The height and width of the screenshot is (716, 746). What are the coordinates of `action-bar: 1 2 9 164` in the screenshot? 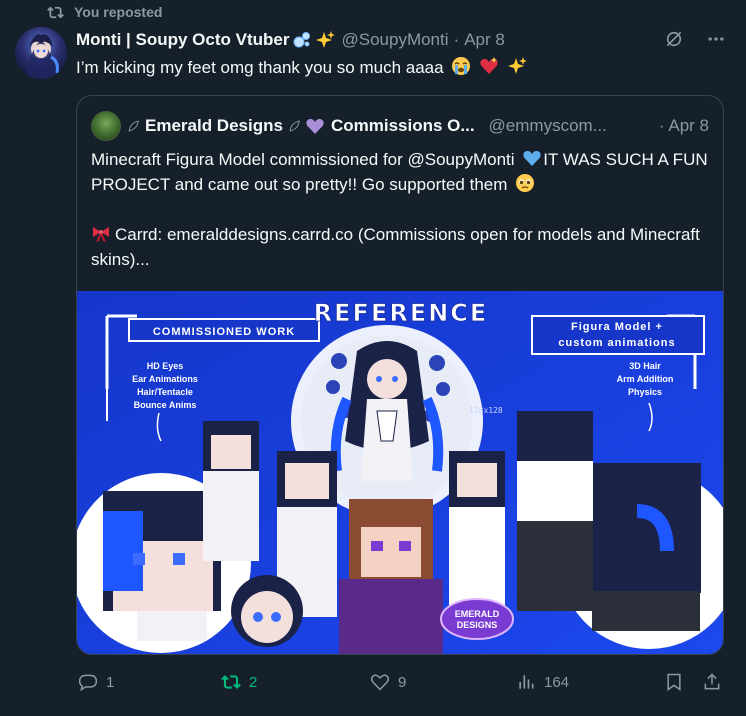 It's located at (401, 684).